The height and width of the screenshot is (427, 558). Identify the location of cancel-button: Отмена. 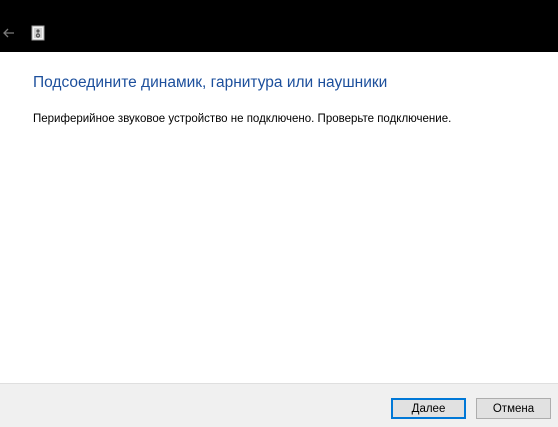
(513, 408).